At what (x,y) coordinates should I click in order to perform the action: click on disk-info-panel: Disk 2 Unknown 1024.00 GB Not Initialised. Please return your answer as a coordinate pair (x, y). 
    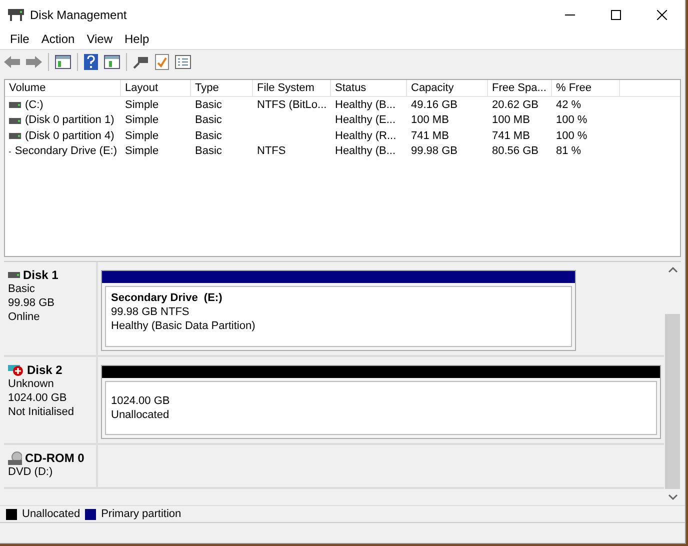
    Looking at the image, I should click on (51, 399).